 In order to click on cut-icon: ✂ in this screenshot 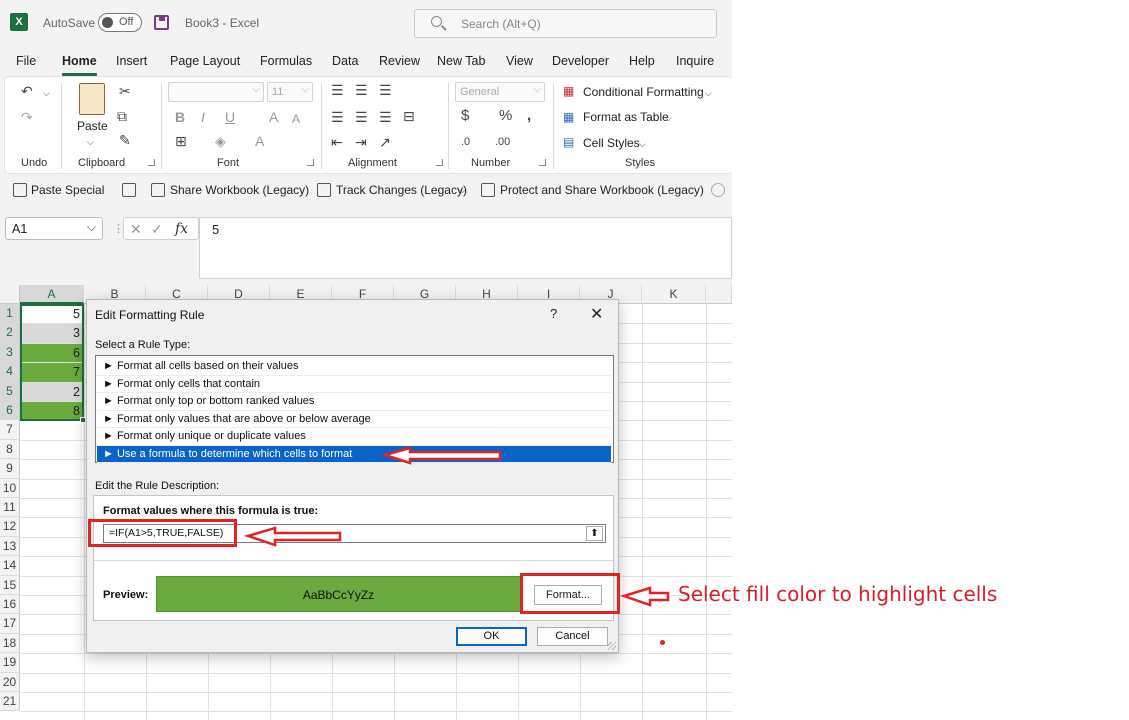, I will do `click(125, 91)`.